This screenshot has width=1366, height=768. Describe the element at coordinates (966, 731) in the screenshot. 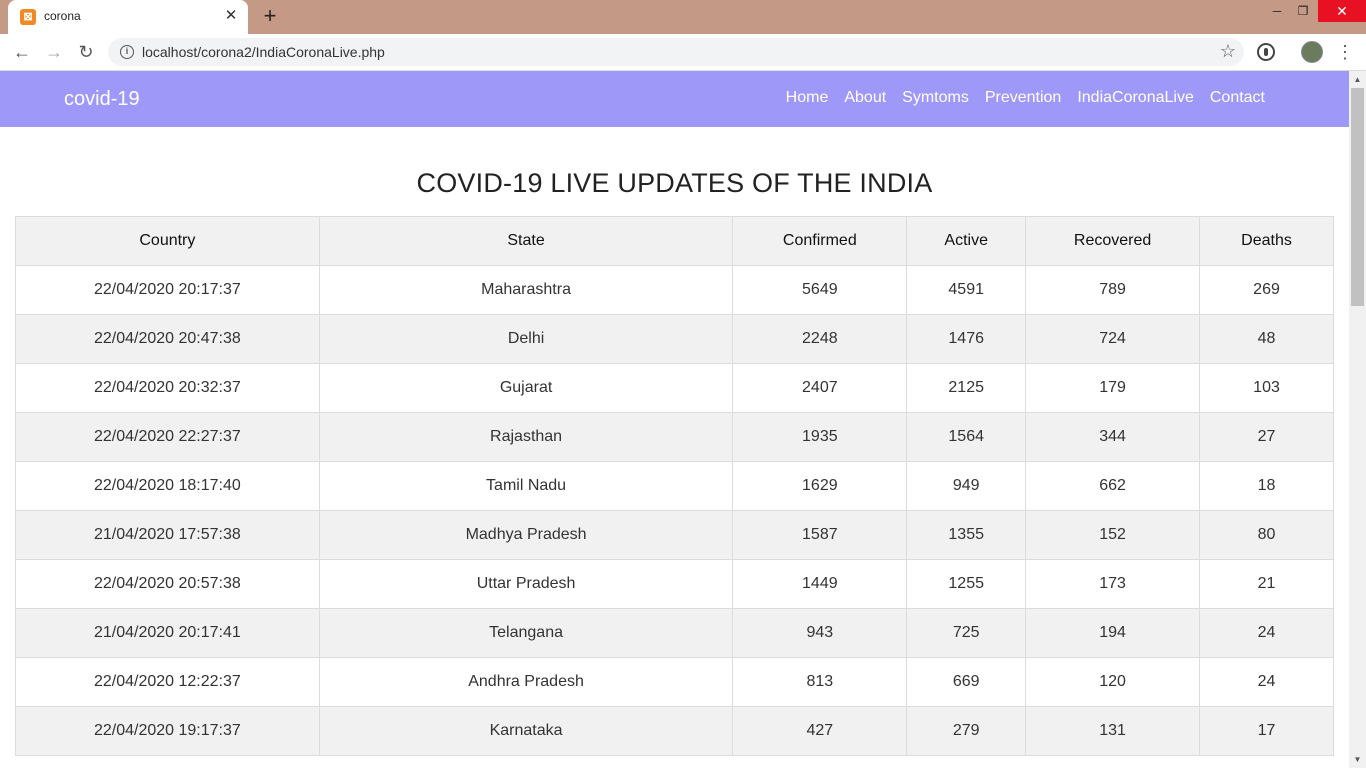

I see `cell-active: 279` at that location.